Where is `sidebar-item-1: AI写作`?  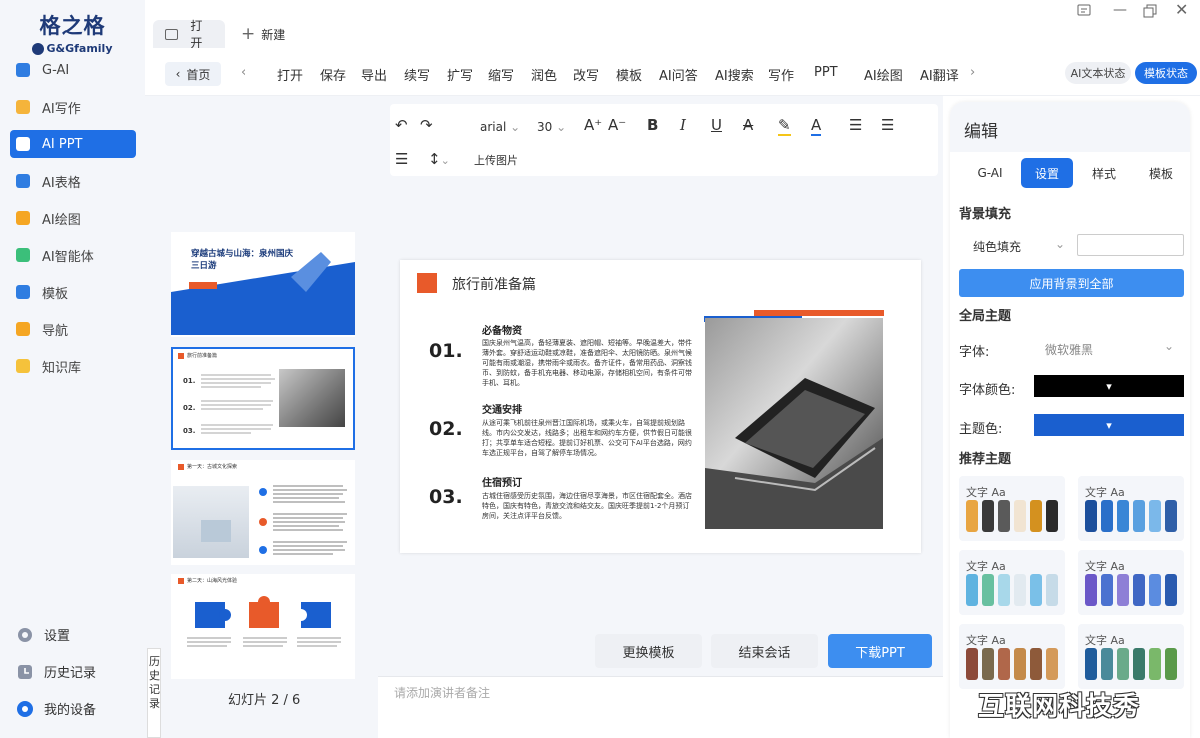 sidebar-item-1: AI写作 is located at coordinates (73, 107).